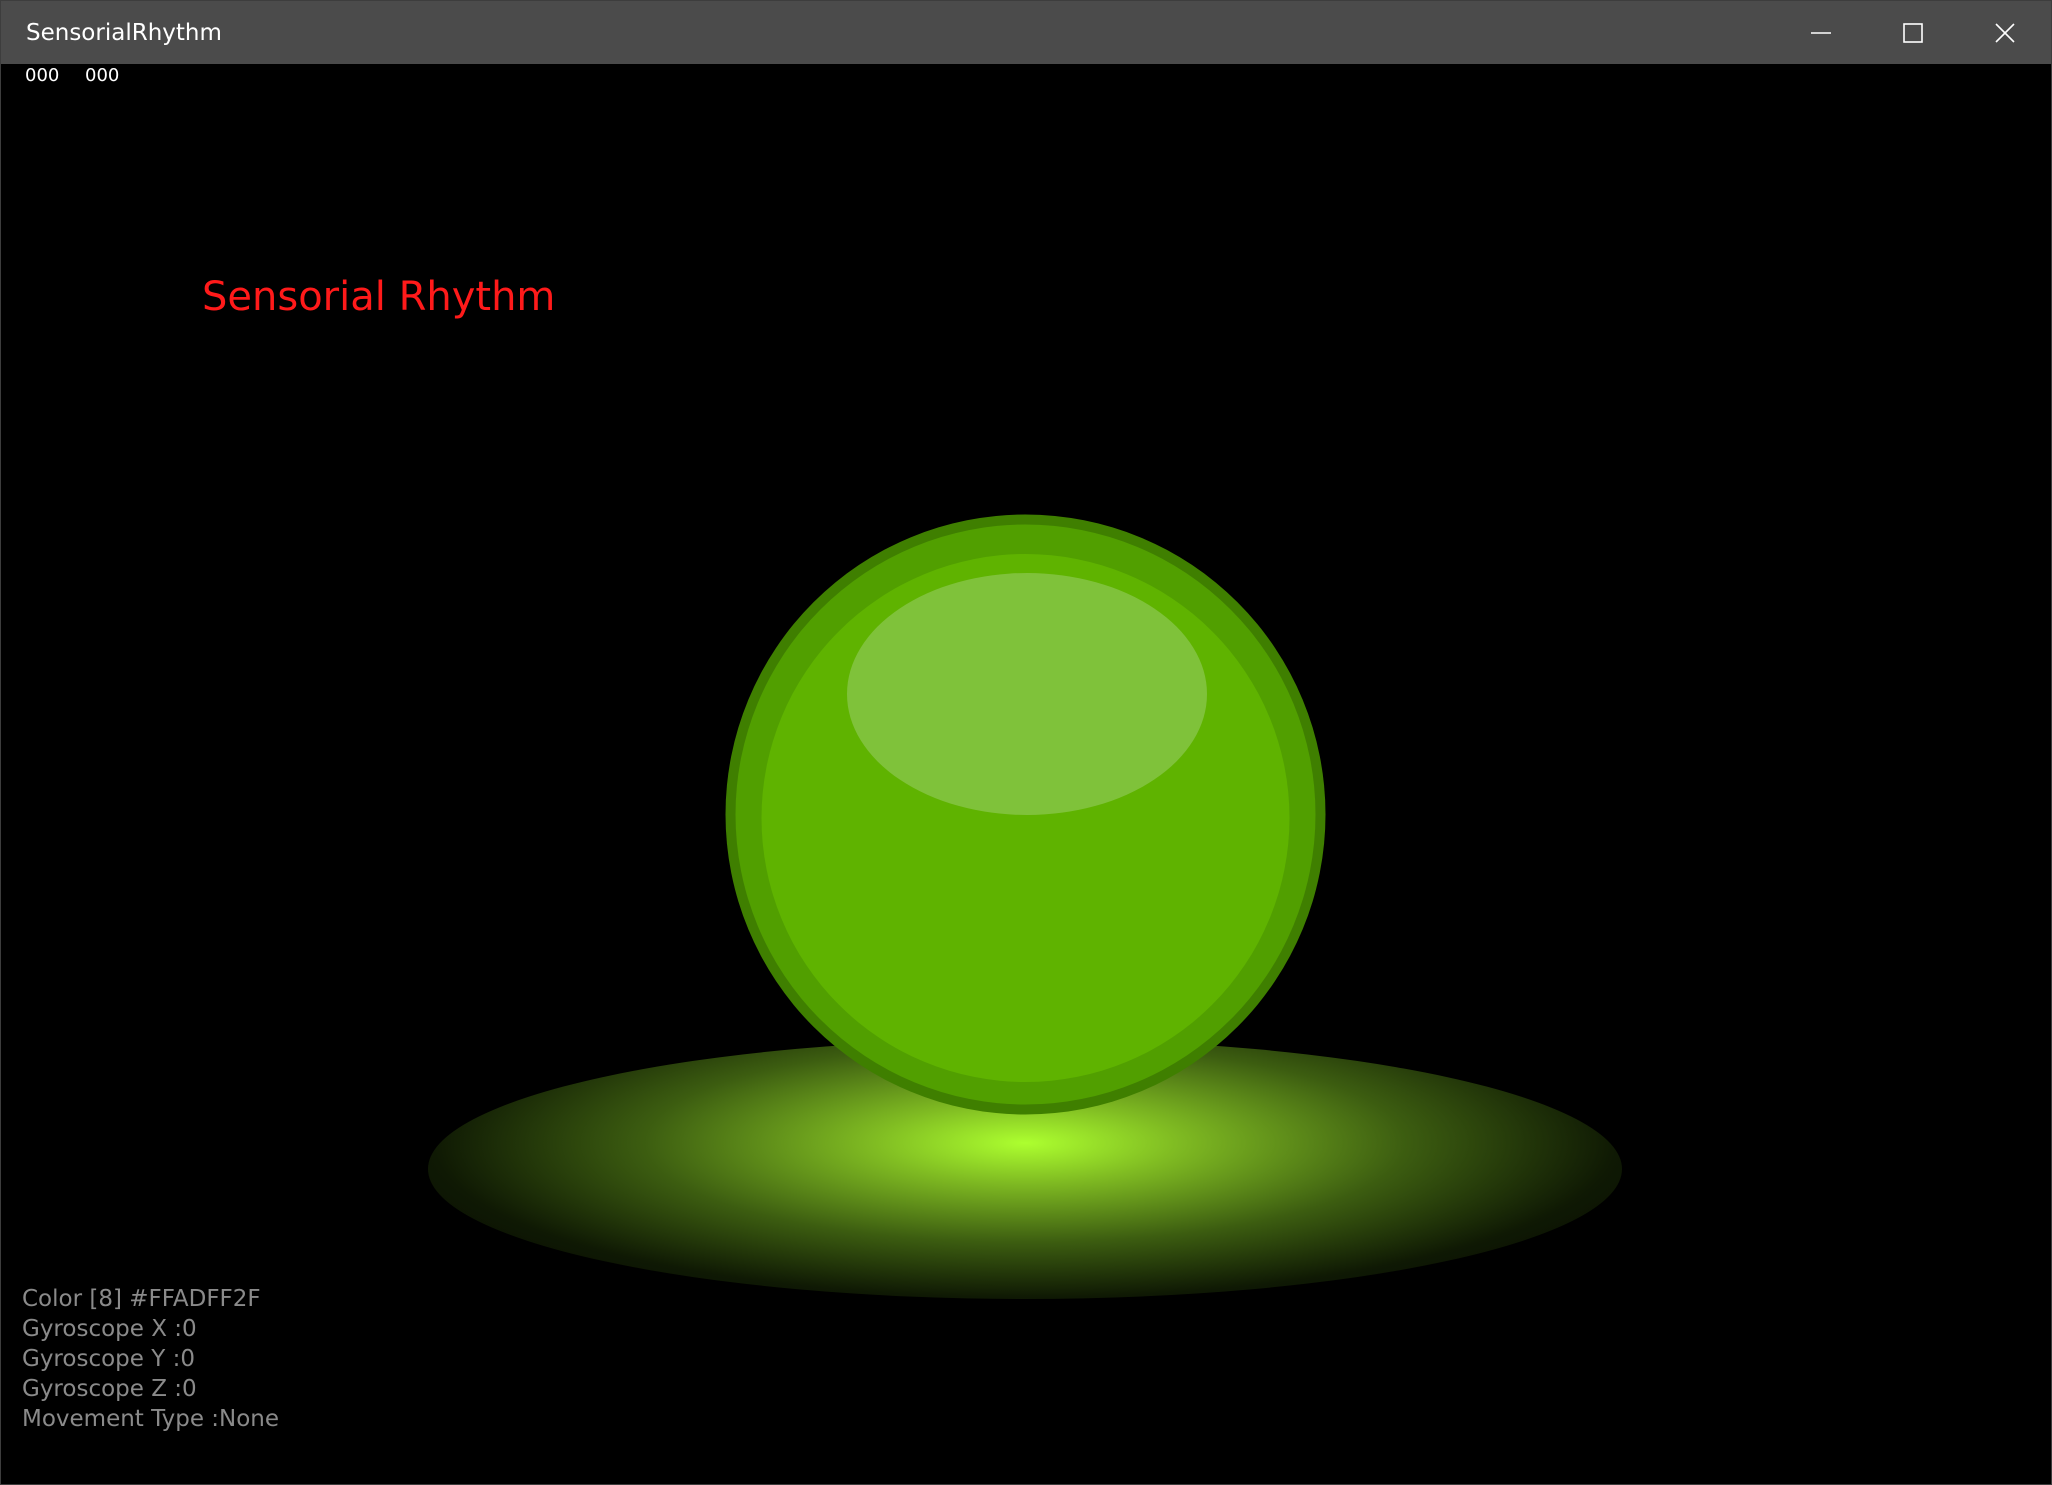  What do you see at coordinates (141, 1299) in the screenshot?
I see `color-readout: Color [8] #FFADFF2F` at bounding box center [141, 1299].